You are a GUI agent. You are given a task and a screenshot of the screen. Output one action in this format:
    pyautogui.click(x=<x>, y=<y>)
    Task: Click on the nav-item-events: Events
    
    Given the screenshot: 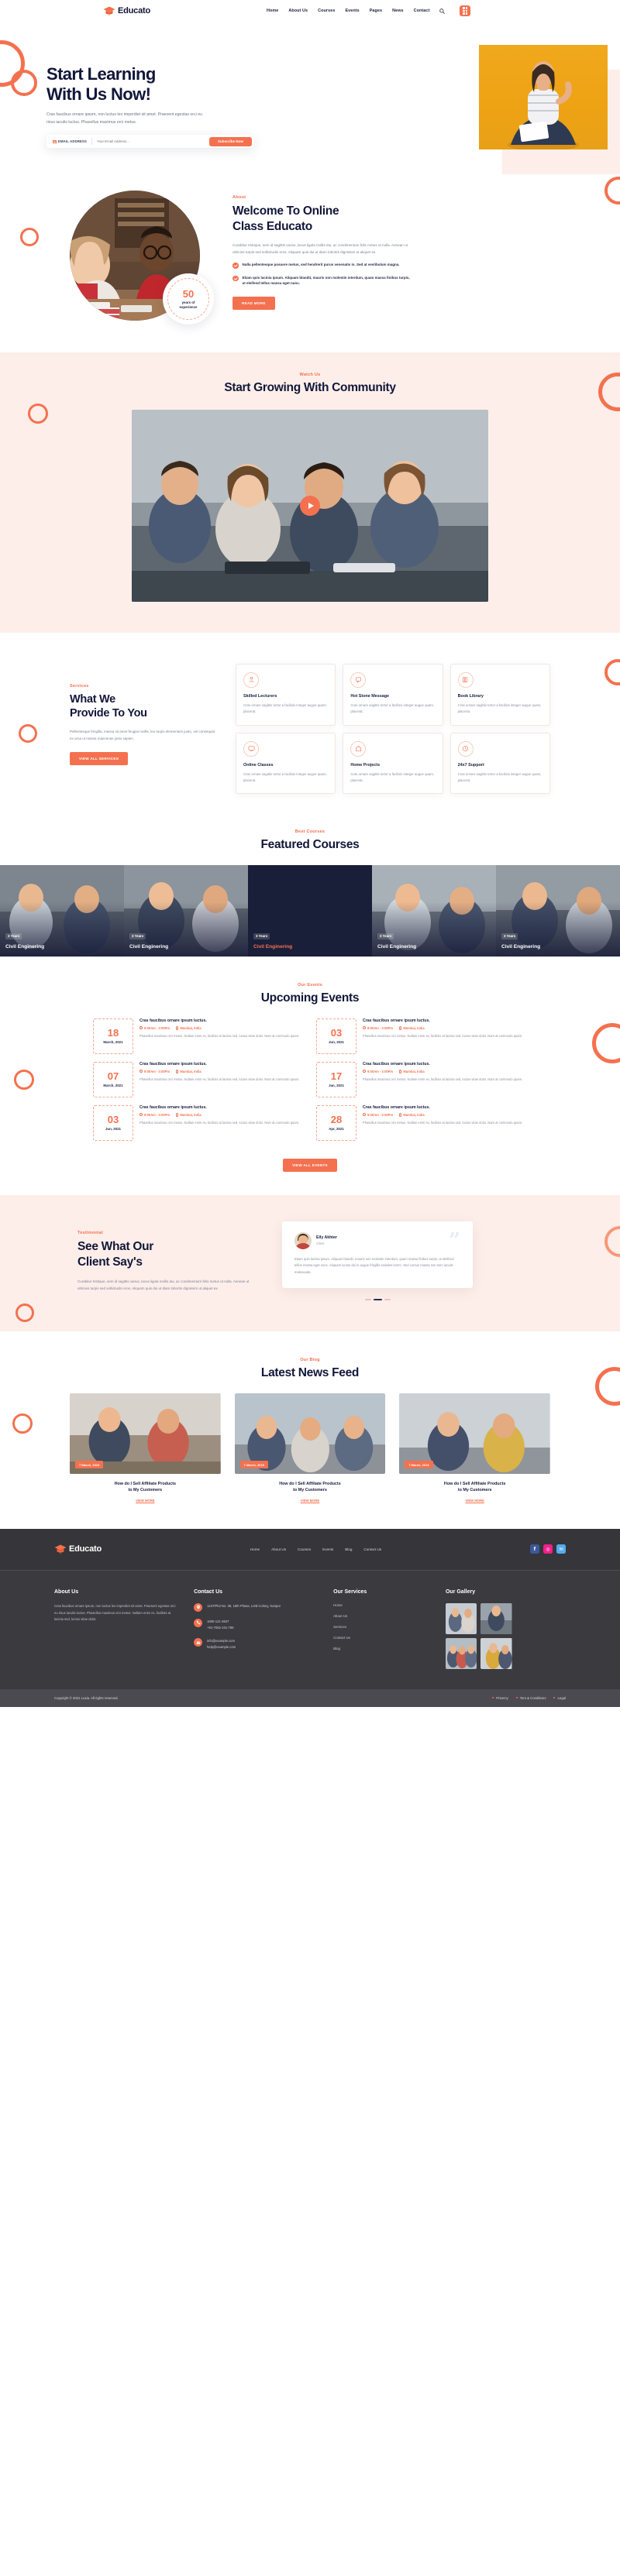 What is the action you would take?
    pyautogui.click(x=352, y=11)
    